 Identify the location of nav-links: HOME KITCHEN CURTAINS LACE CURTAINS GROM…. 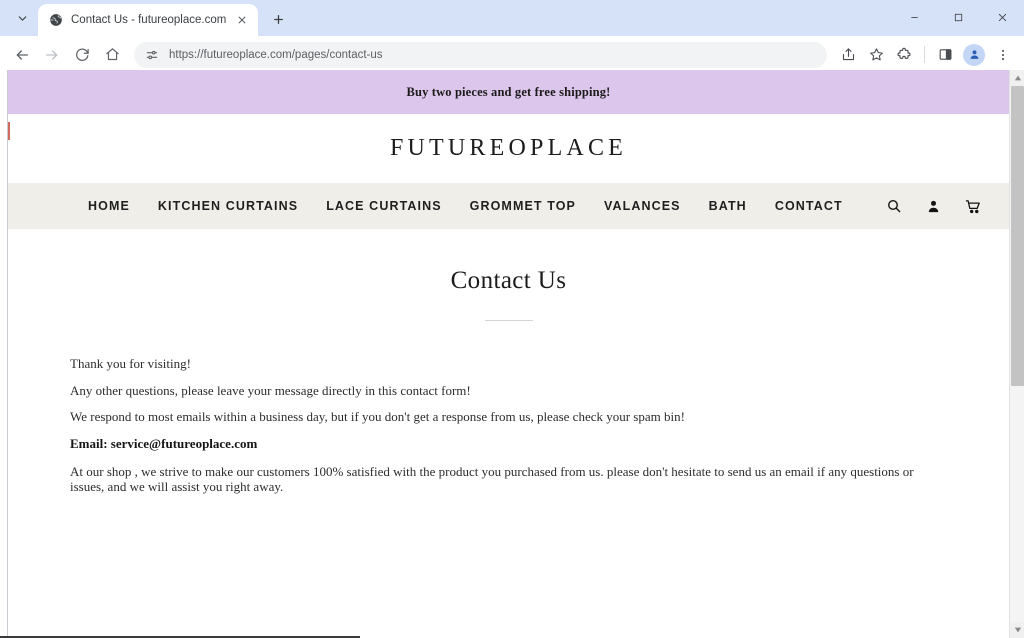
(465, 206).